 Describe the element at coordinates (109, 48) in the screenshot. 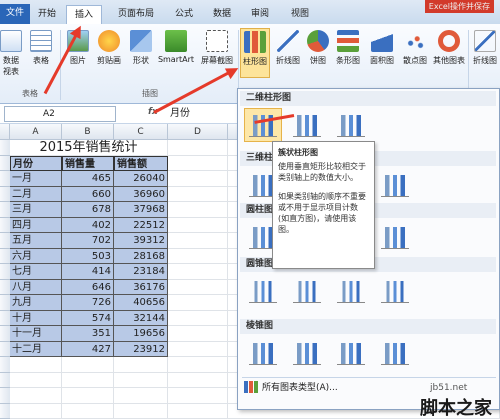

I see `clipart-button: 剪贴画` at that location.